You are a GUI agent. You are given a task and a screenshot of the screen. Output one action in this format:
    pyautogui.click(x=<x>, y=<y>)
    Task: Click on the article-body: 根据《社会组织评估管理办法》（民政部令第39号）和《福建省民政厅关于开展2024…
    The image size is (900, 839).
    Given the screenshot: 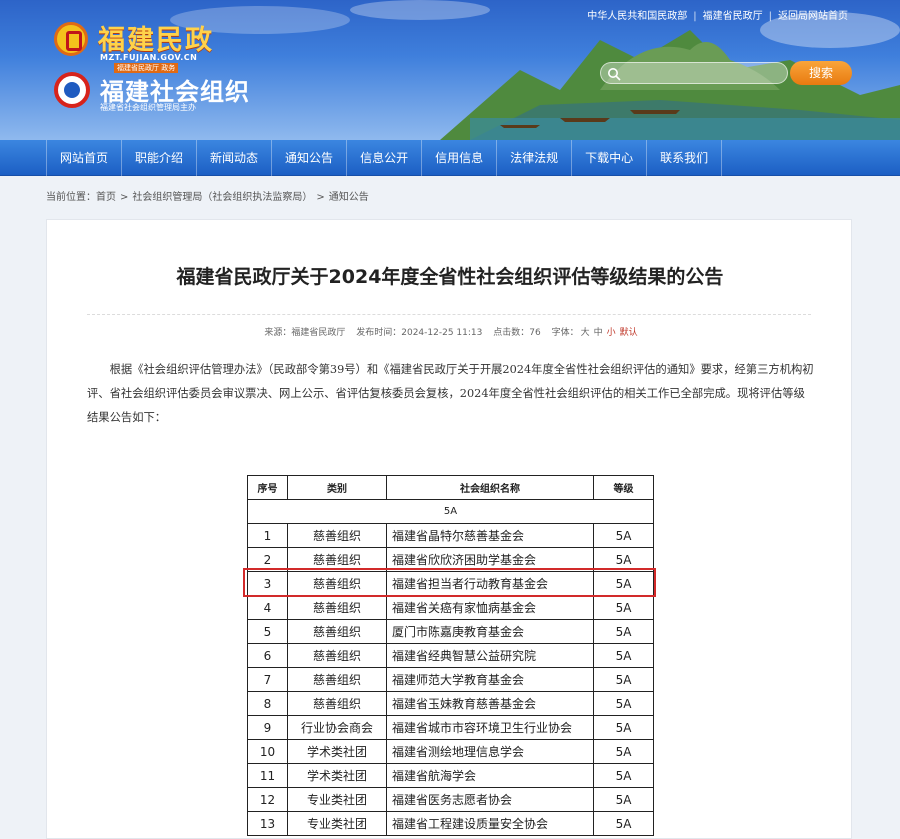 What is the action you would take?
    pyautogui.click(x=450, y=393)
    